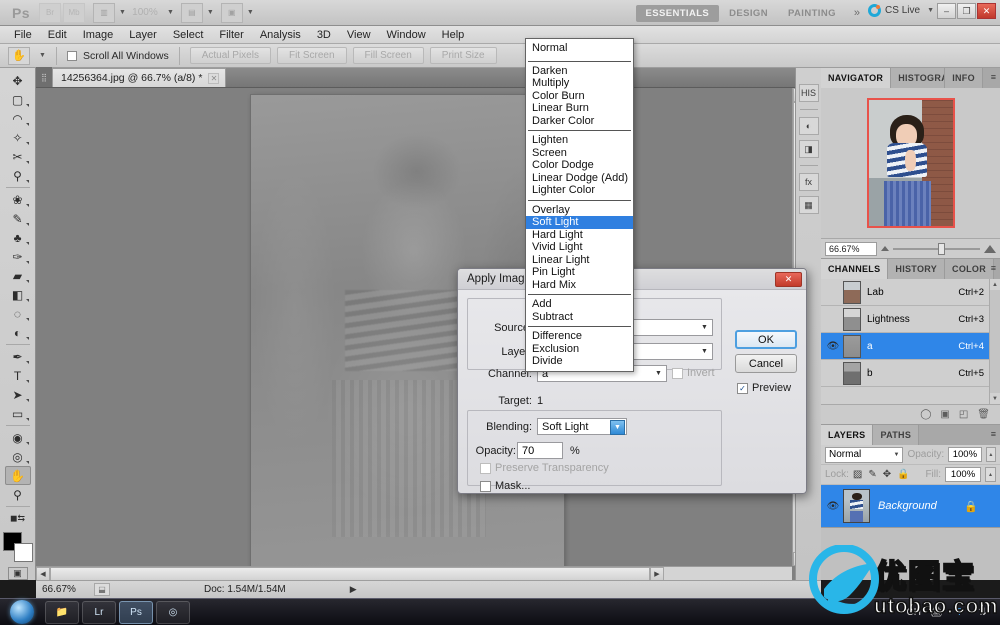 This screenshot has height=625, width=1000. What do you see at coordinates (986, 11) in the screenshot?
I see `close-button: ✕` at bounding box center [986, 11].